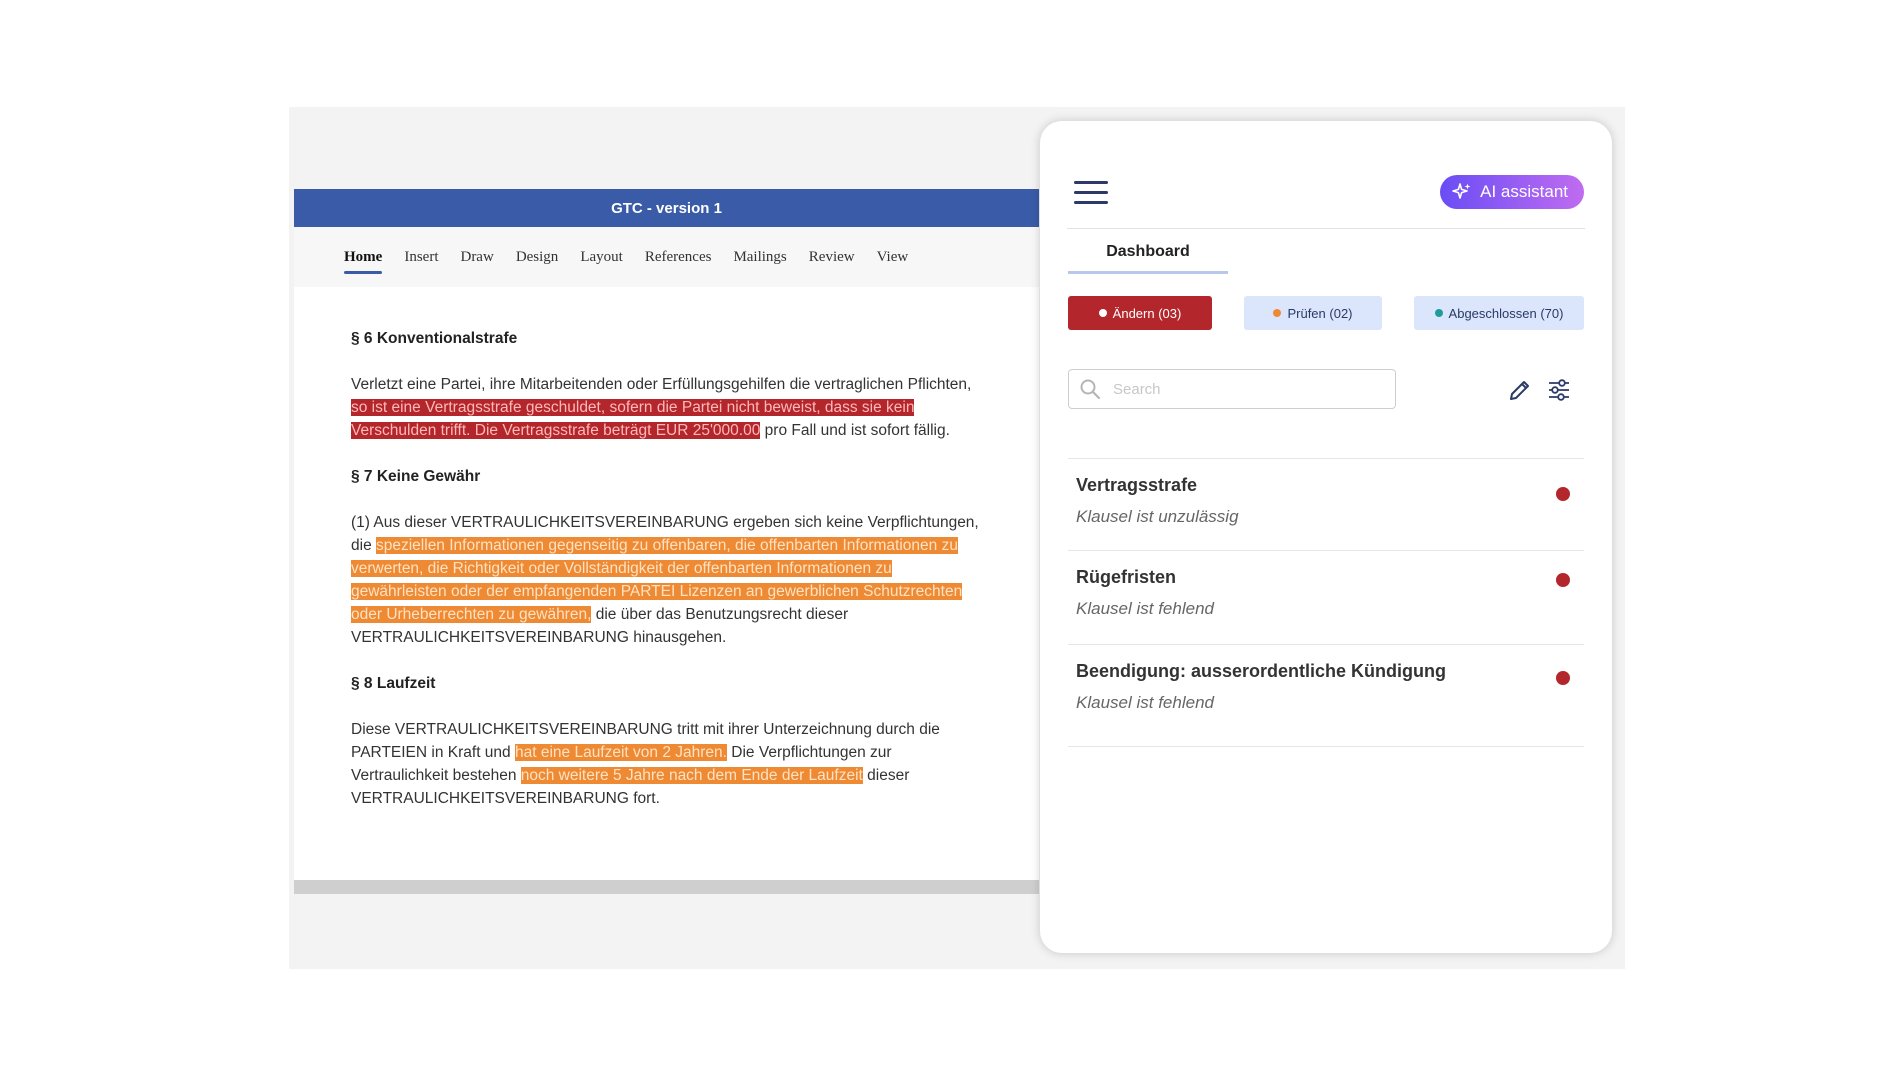 This screenshot has height=1068, width=1900. What do you see at coordinates (601, 257) in the screenshot?
I see `tab-layout: Layout` at bounding box center [601, 257].